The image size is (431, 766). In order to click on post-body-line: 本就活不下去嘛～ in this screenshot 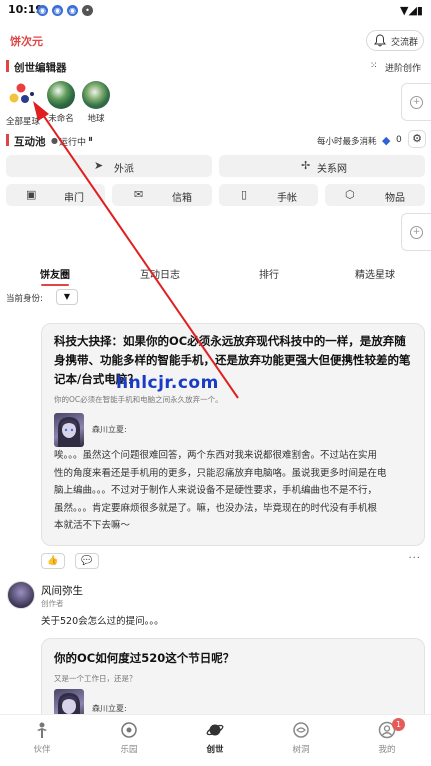, I will do `click(92, 525)`.